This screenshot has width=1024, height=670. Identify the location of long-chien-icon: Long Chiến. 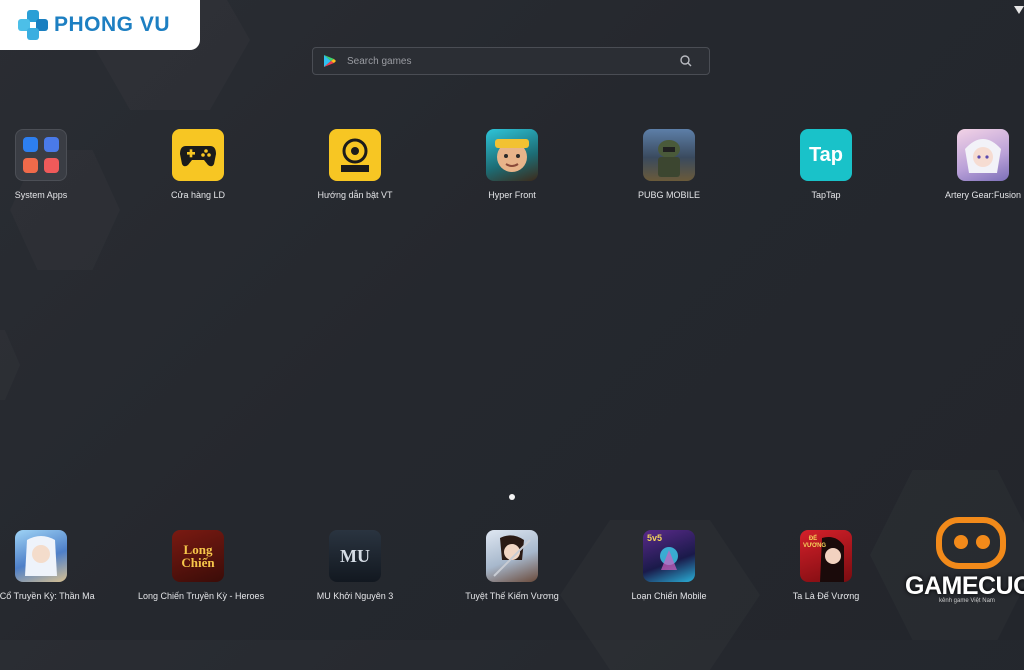
(198, 556).